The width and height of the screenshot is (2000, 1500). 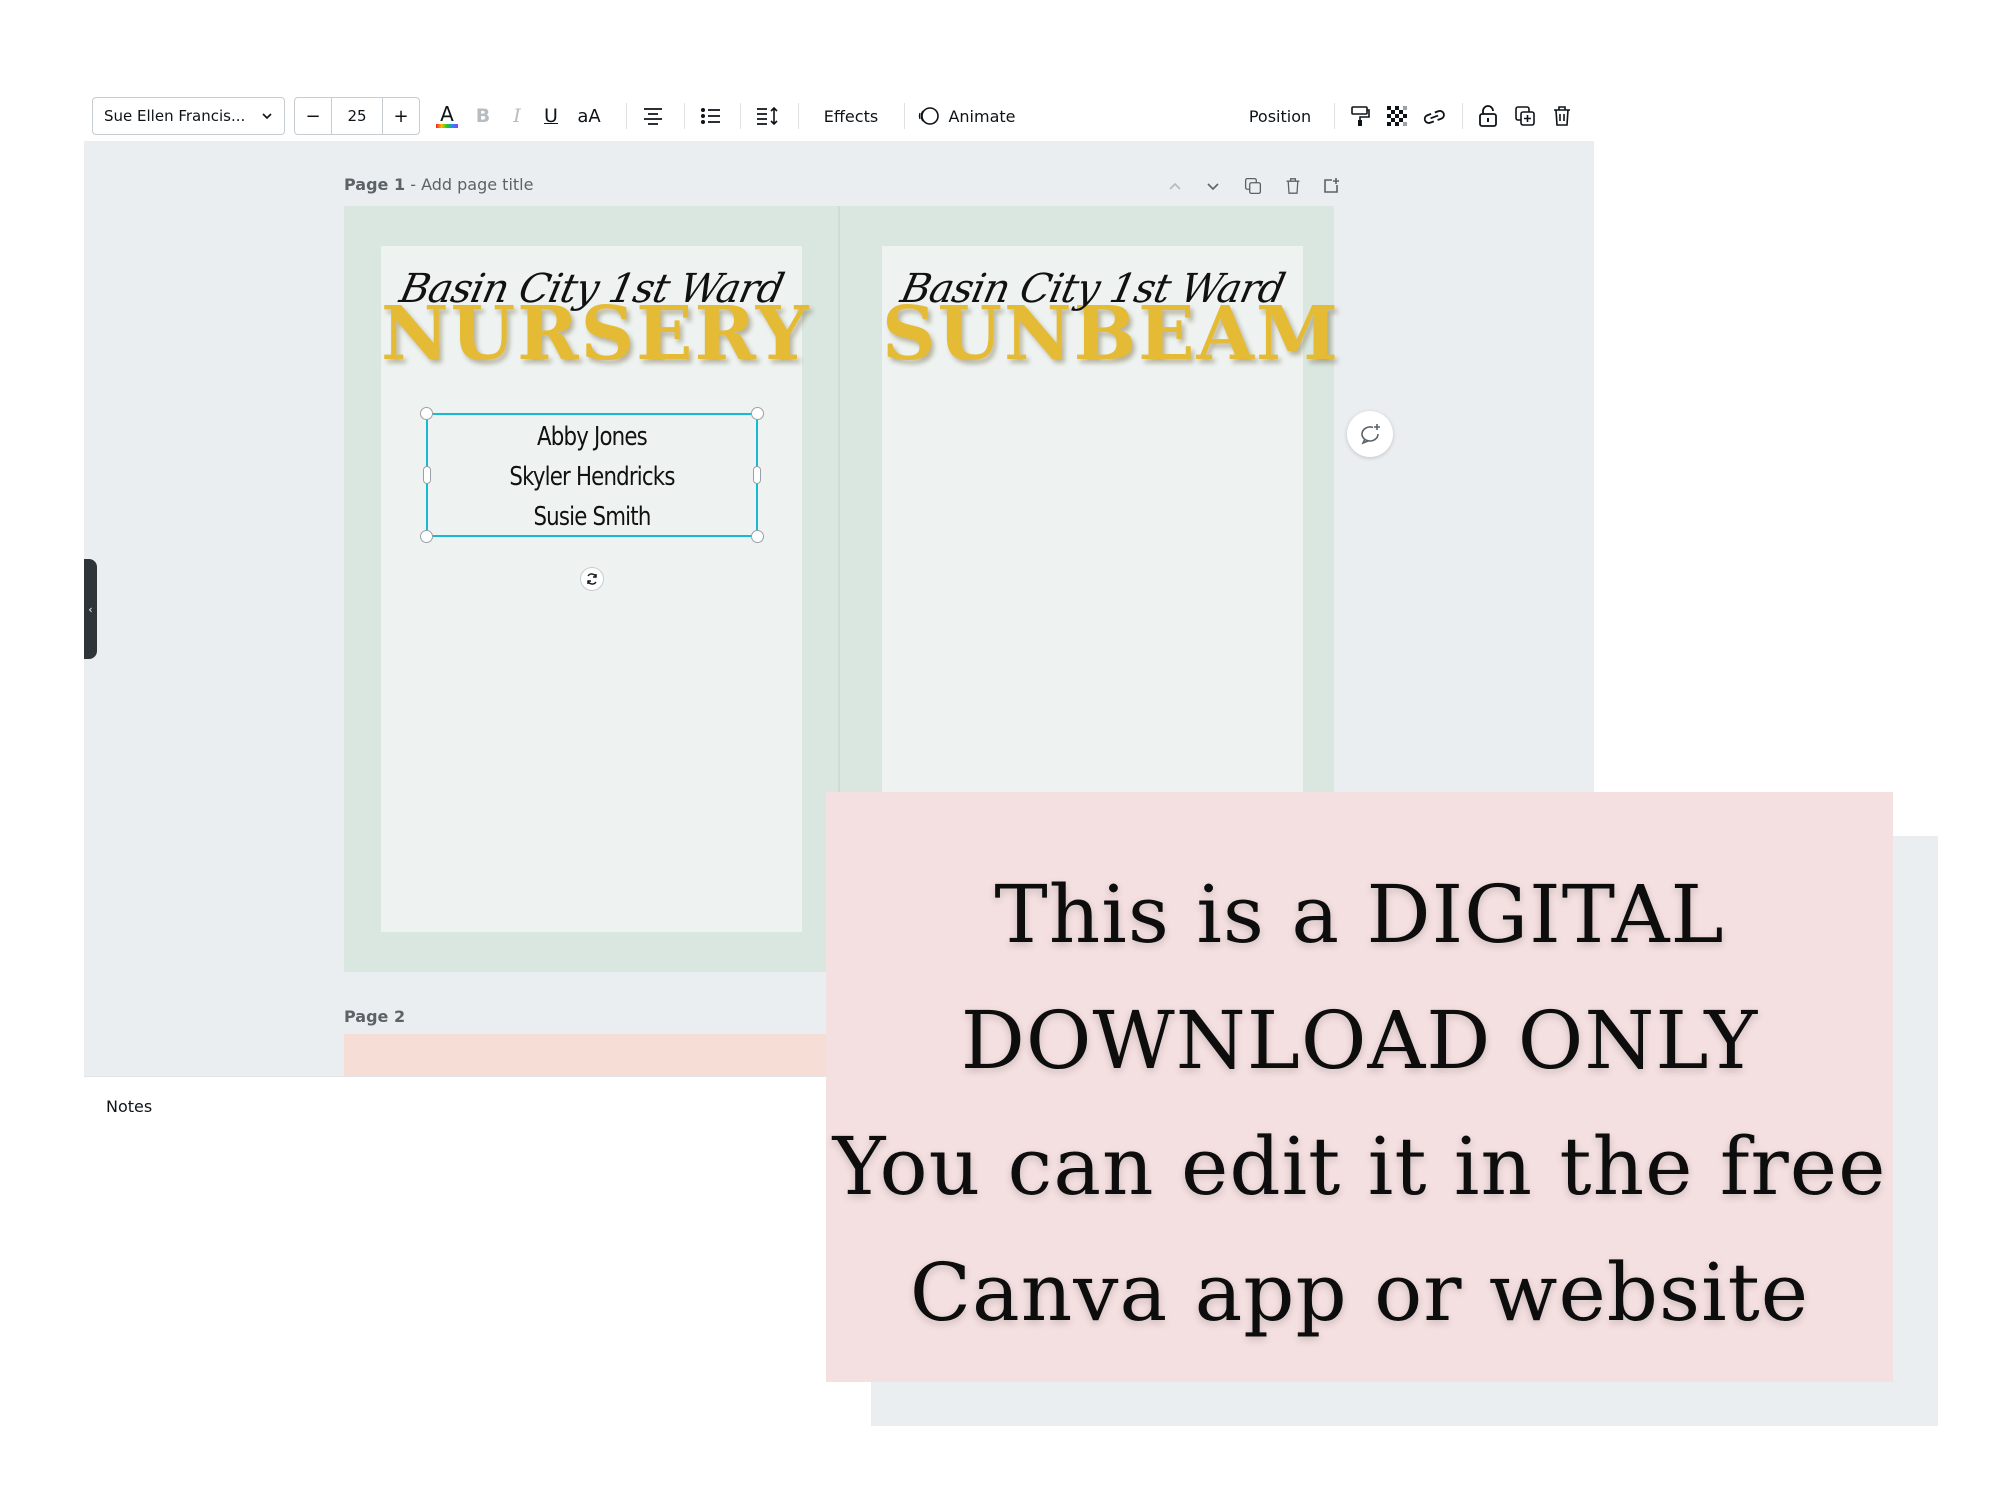 What do you see at coordinates (1359, 1040) in the screenshot?
I see `banner-line: DOWNLOAD ONLY` at bounding box center [1359, 1040].